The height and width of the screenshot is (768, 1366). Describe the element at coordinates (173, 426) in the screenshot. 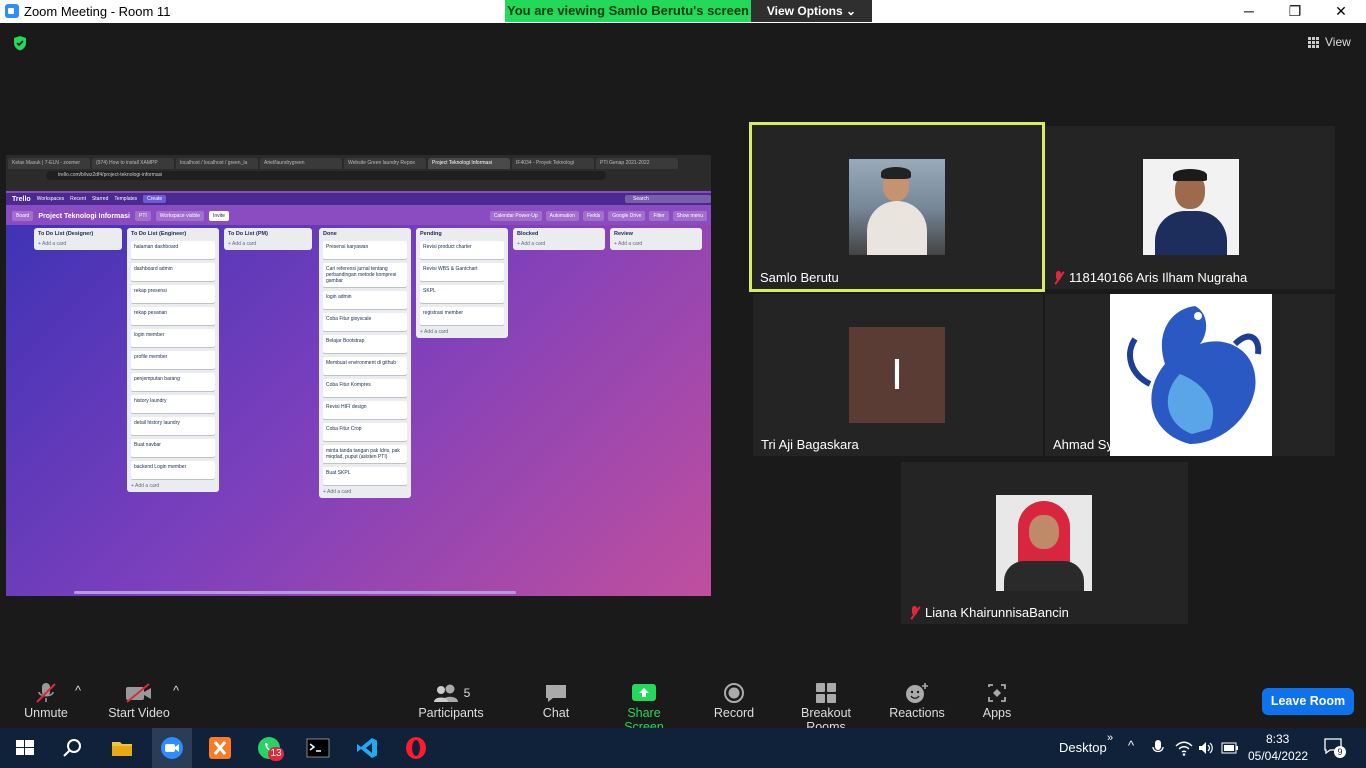

I see `trello-card: detail history laundry` at that location.